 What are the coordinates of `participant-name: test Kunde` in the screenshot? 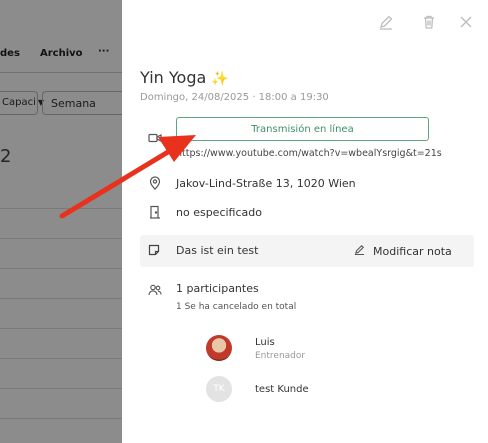 It's located at (282, 389).